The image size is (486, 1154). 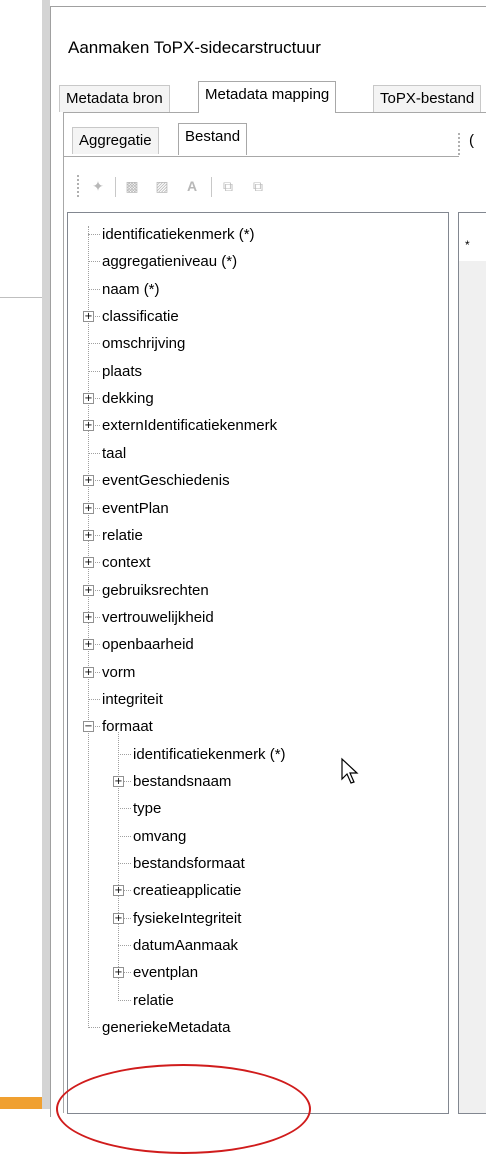 What do you see at coordinates (459, 144) in the screenshot?
I see `grid-toolbar-grip` at bounding box center [459, 144].